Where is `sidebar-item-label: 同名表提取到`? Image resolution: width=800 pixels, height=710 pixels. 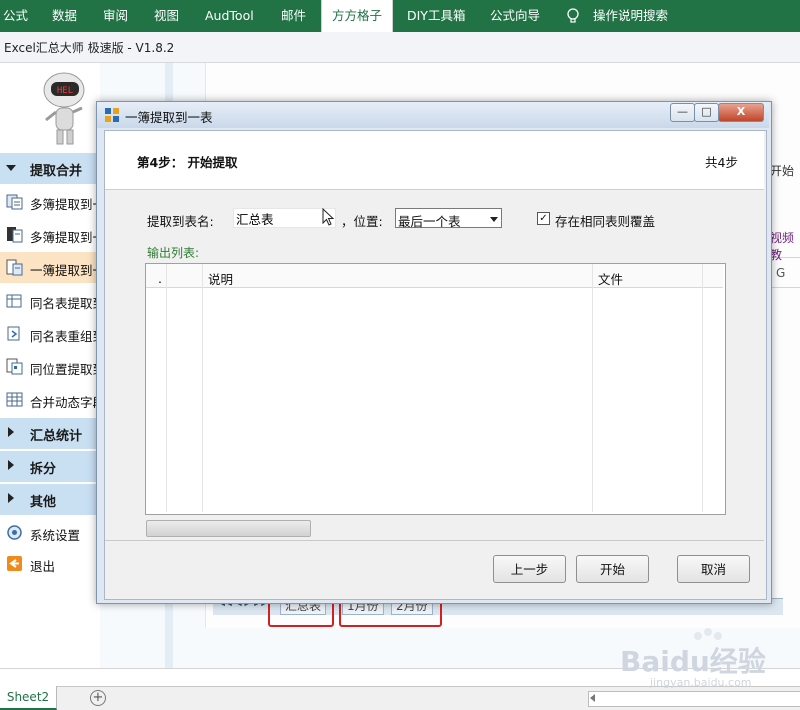 sidebar-item-label: 同名表提取到 is located at coordinates (63, 303).